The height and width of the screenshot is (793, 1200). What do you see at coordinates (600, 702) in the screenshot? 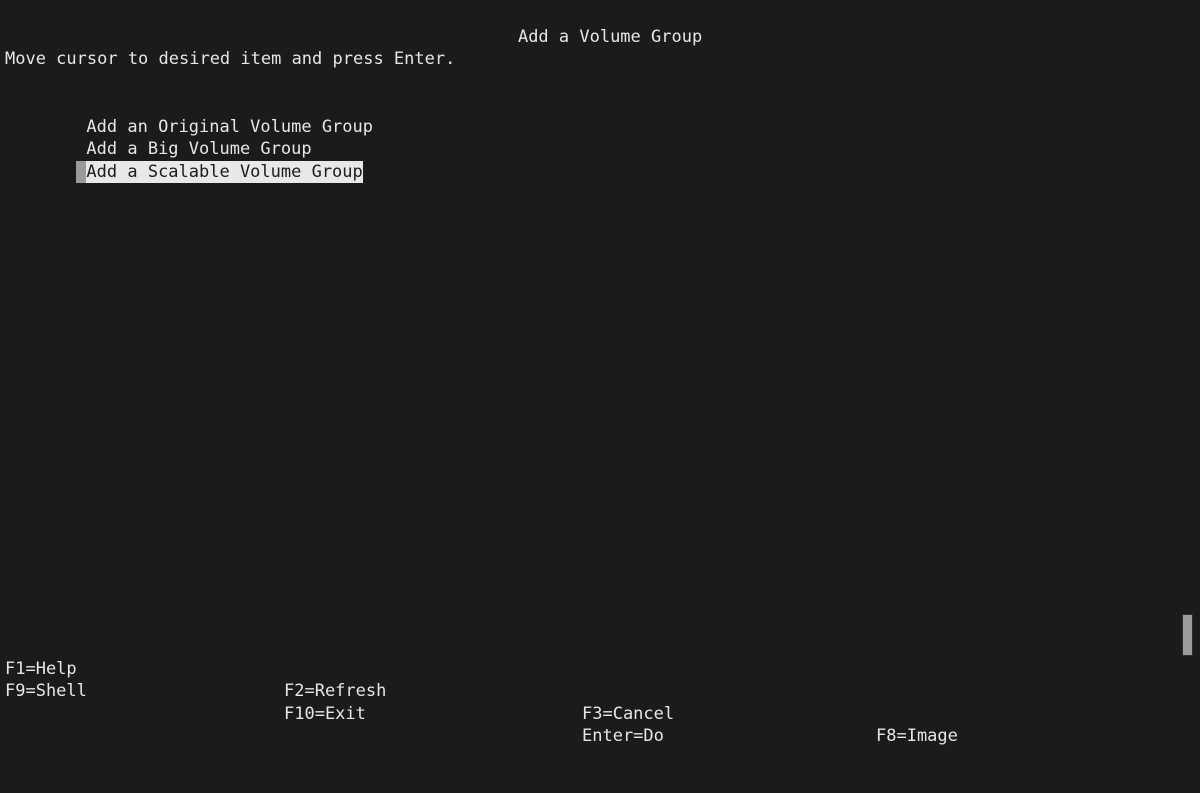
I see `function-key-row-2: F9=Shell F10=Exit Enter=Do` at bounding box center [600, 702].